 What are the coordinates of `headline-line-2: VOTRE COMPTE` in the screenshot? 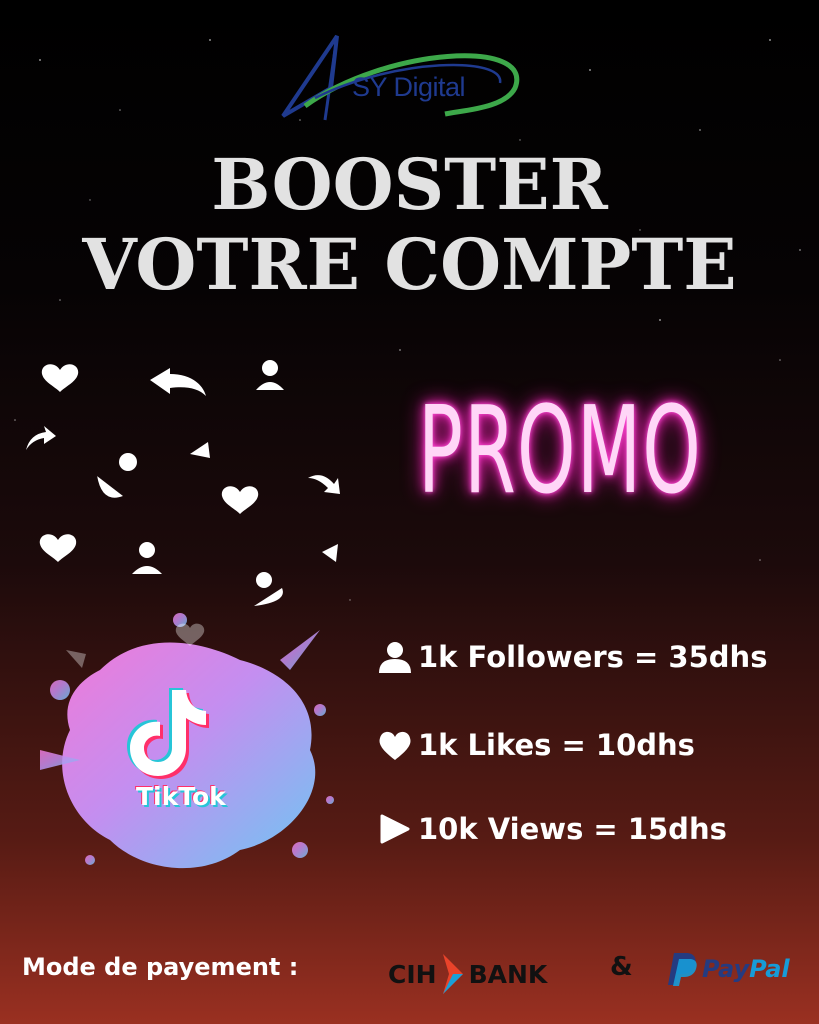 It's located at (409, 264).